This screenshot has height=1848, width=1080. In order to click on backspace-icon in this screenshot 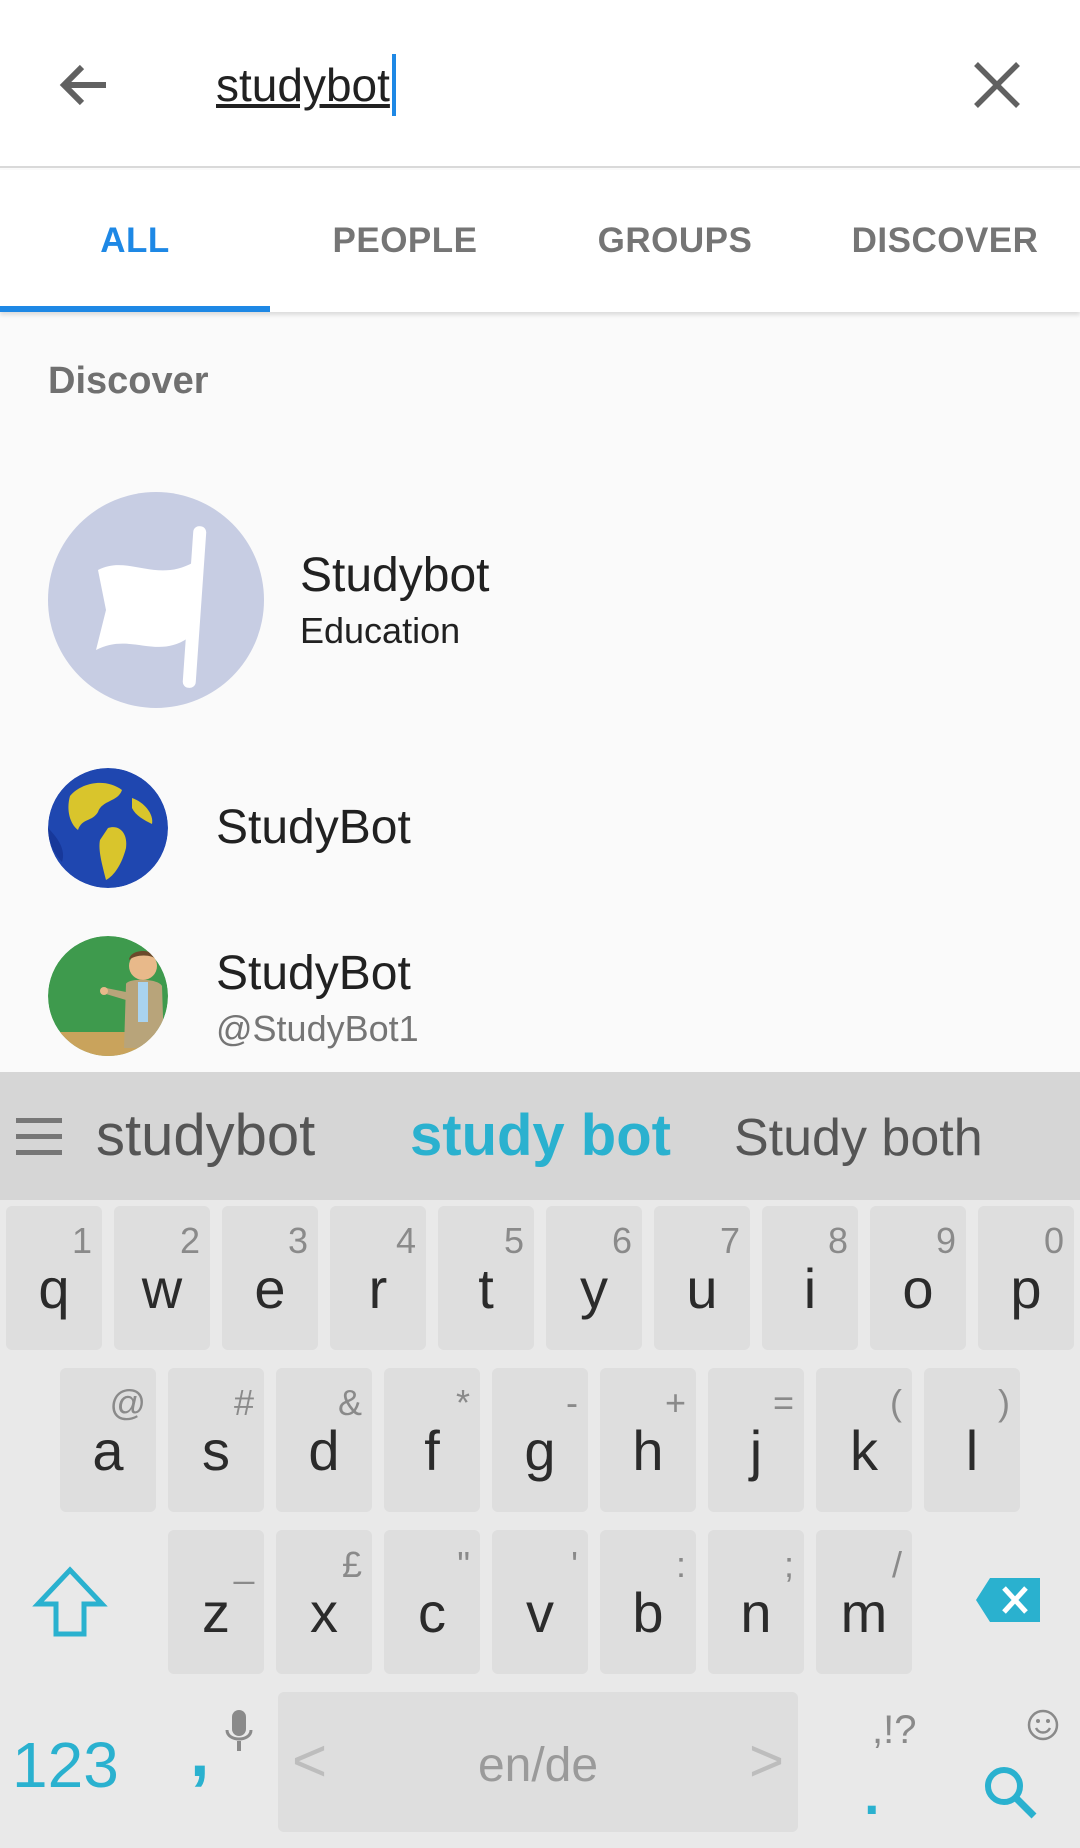, I will do `click(1008, 1600)`.